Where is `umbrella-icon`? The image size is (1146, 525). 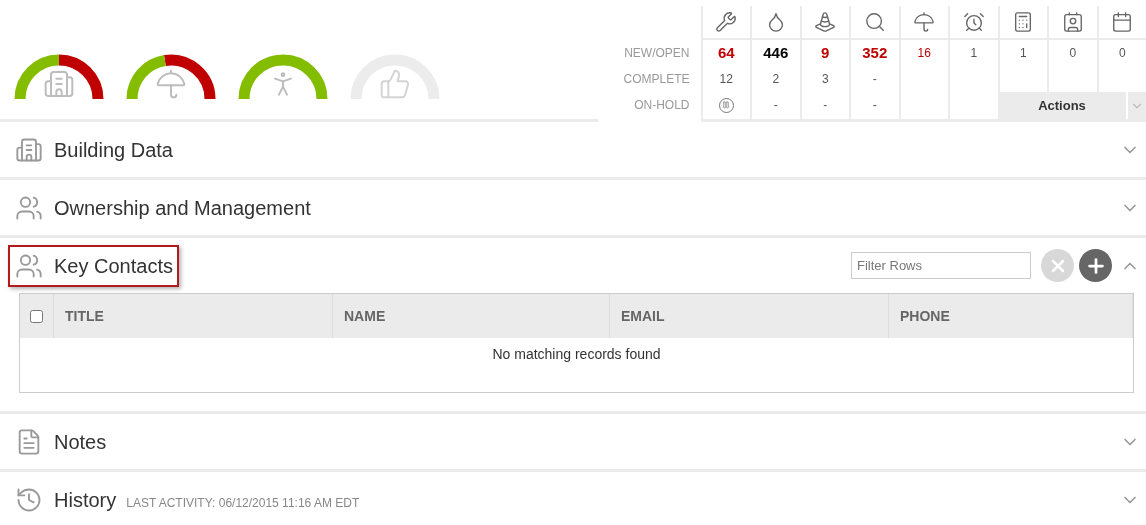 umbrella-icon is located at coordinates (924, 22).